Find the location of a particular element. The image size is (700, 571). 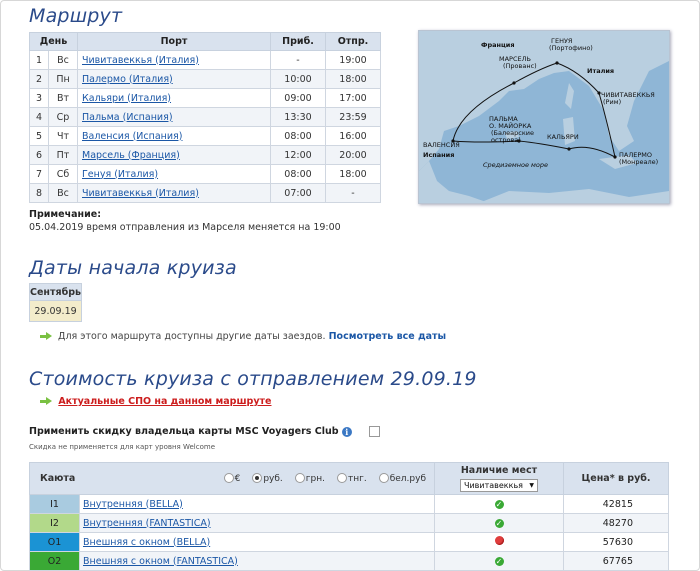

currency-option: руб. is located at coordinates (261, 478).